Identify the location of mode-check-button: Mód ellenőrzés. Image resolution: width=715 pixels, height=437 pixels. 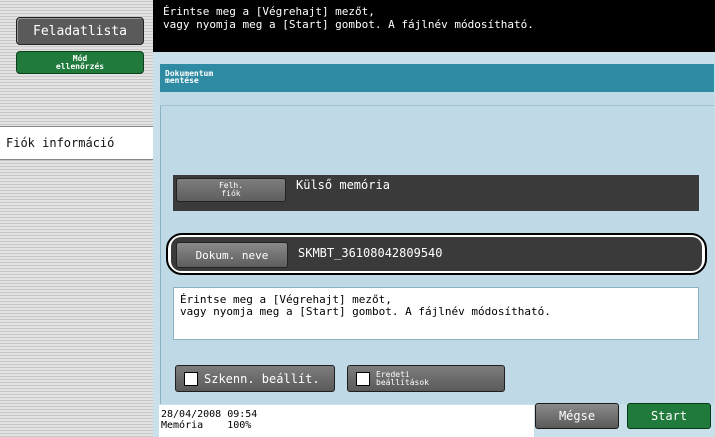
(80, 62).